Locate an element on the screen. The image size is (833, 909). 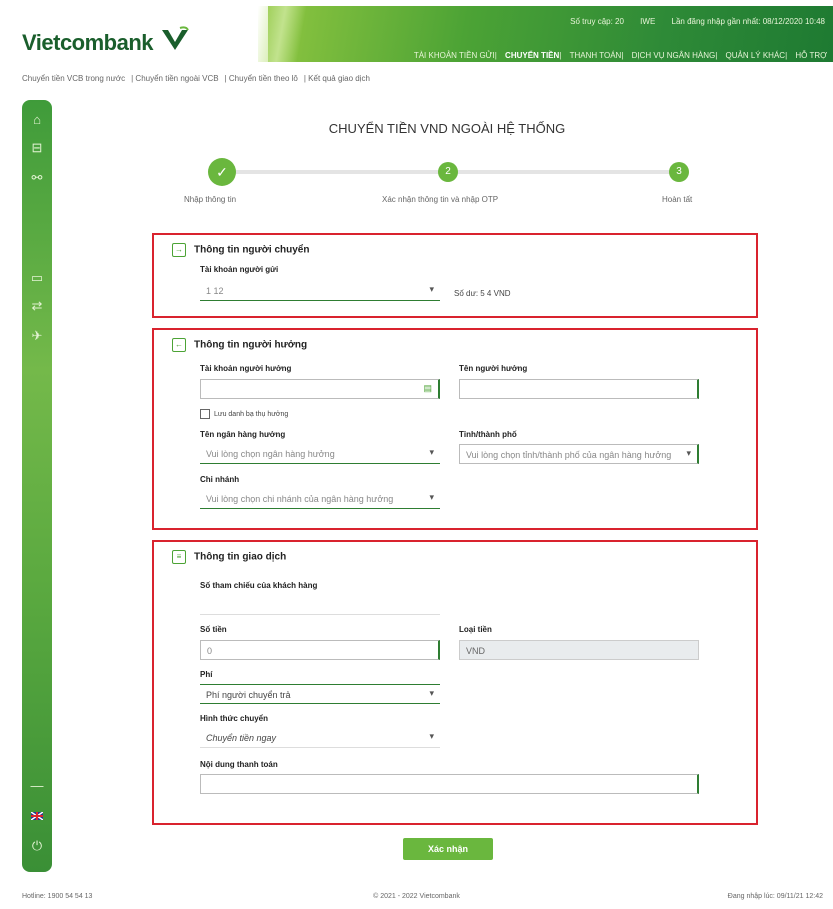
save-contact-row: Lưu danh bạ thụ hưởng is located at coordinates (244, 414).